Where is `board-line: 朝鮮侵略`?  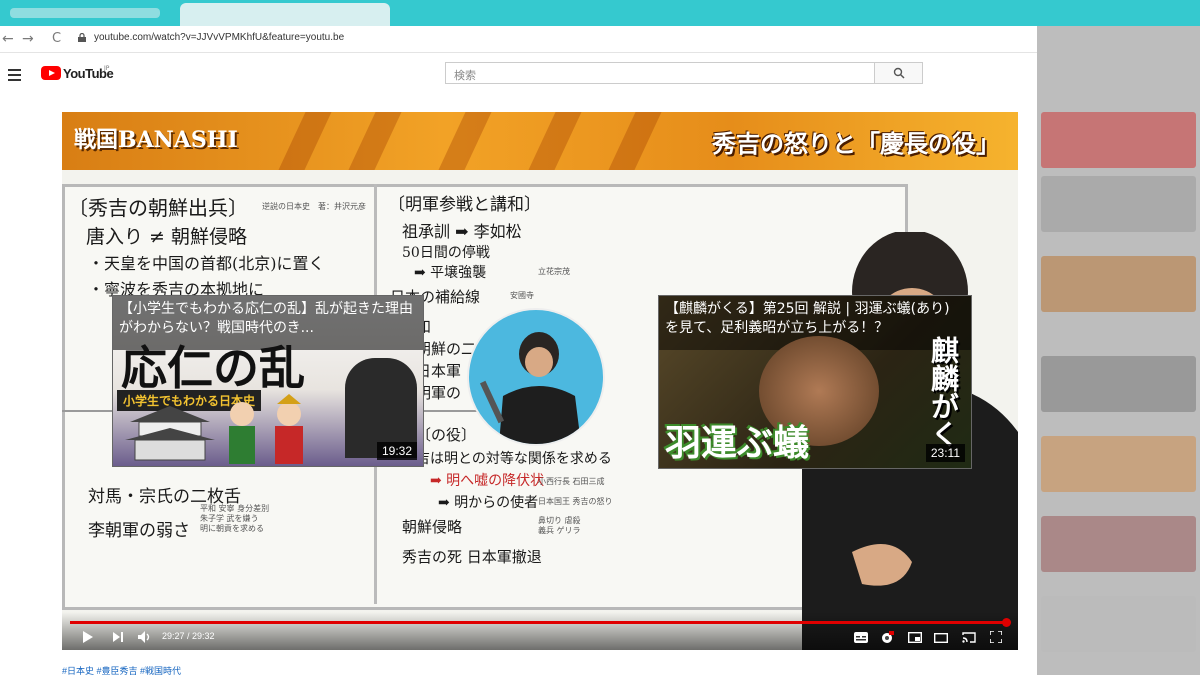 board-line: 朝鮮侵略 is located at coordinates (432, 527).